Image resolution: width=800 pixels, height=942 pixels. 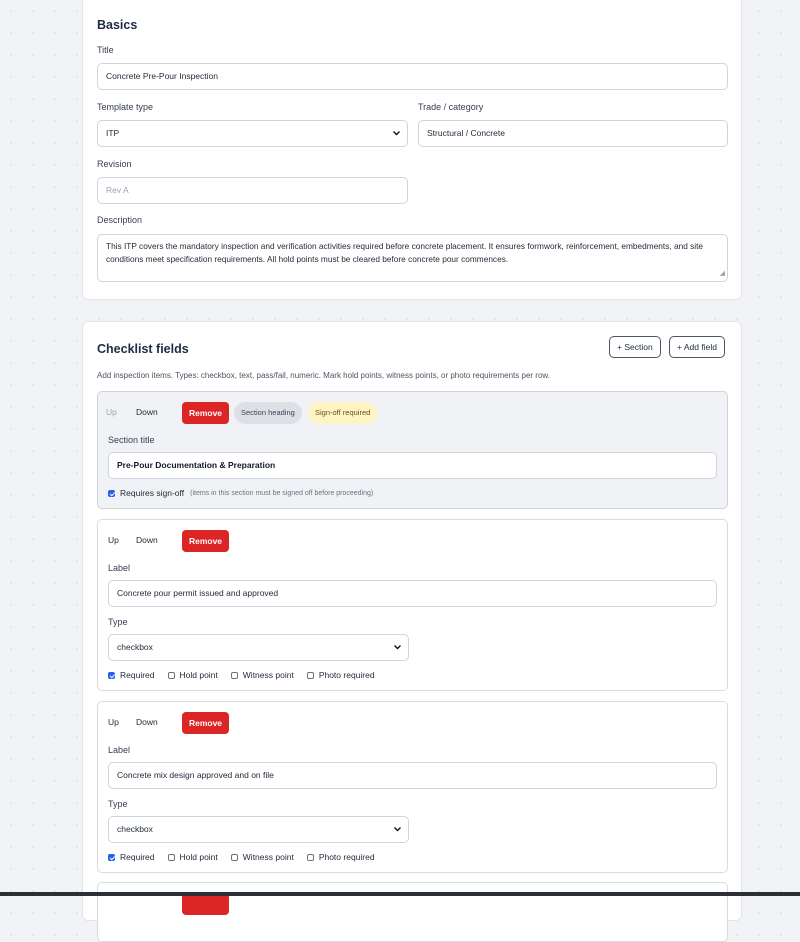 What do you see at coordinates (195, 775) in the screenshot?
I see `field-label-value: Concrete mix design approved and on file` at bounding box center [195, 775].